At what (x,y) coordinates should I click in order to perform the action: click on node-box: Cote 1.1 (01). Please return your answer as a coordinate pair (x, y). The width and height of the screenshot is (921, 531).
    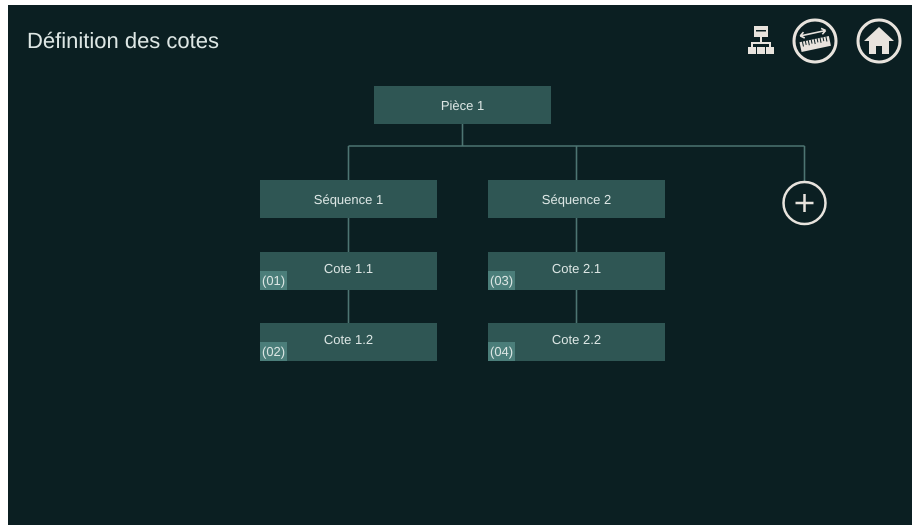
    Looking at the image, I should click on (348, 271).